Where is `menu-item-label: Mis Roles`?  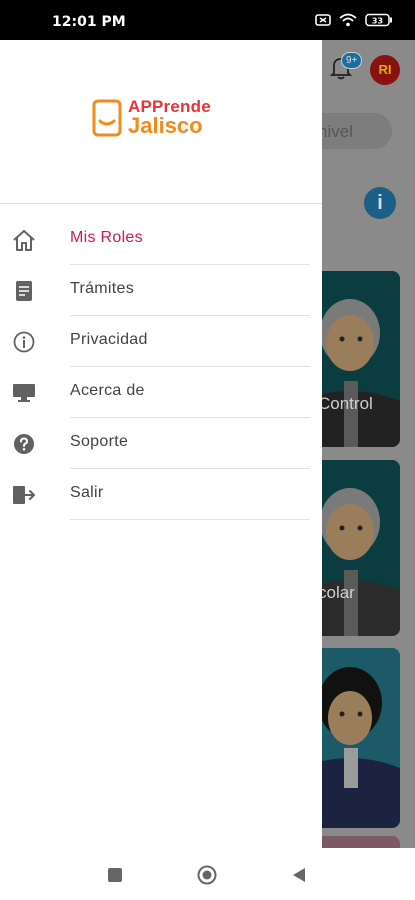 menu-item-label: Mis Roles is located at coordinates (106, 237).